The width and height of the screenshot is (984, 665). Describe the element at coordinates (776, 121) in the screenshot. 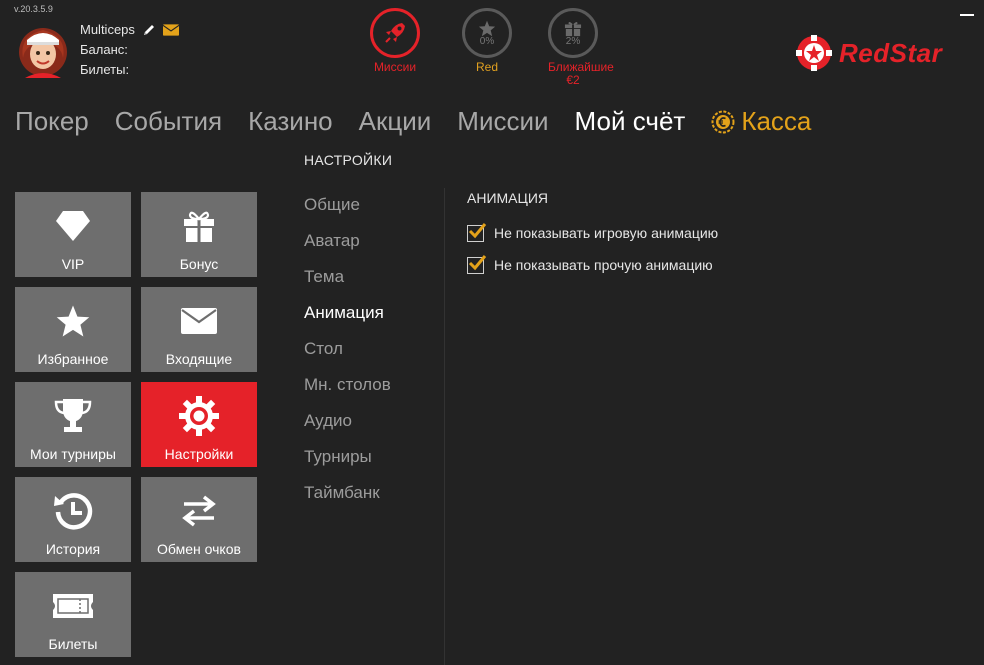

I see `nav-cashier-label: Касса` at that location.